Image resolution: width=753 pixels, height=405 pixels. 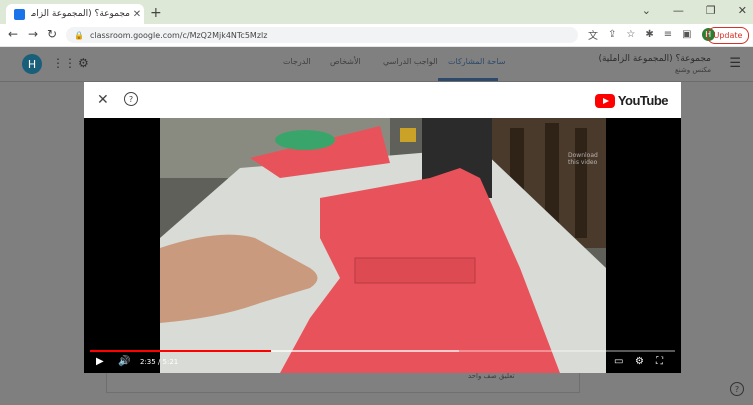 What do you see at coordinates (33, 34) in the screenshot?
I see `forward-icon: →` at bounding box center [33, 34].